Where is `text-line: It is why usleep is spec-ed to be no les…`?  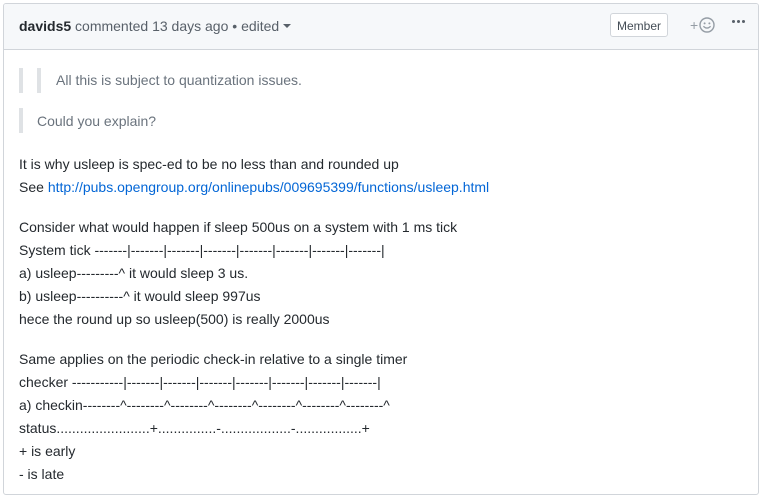
text-line: It is why usleep is spec-ed to be no les… is located at coordinates (209, 164).